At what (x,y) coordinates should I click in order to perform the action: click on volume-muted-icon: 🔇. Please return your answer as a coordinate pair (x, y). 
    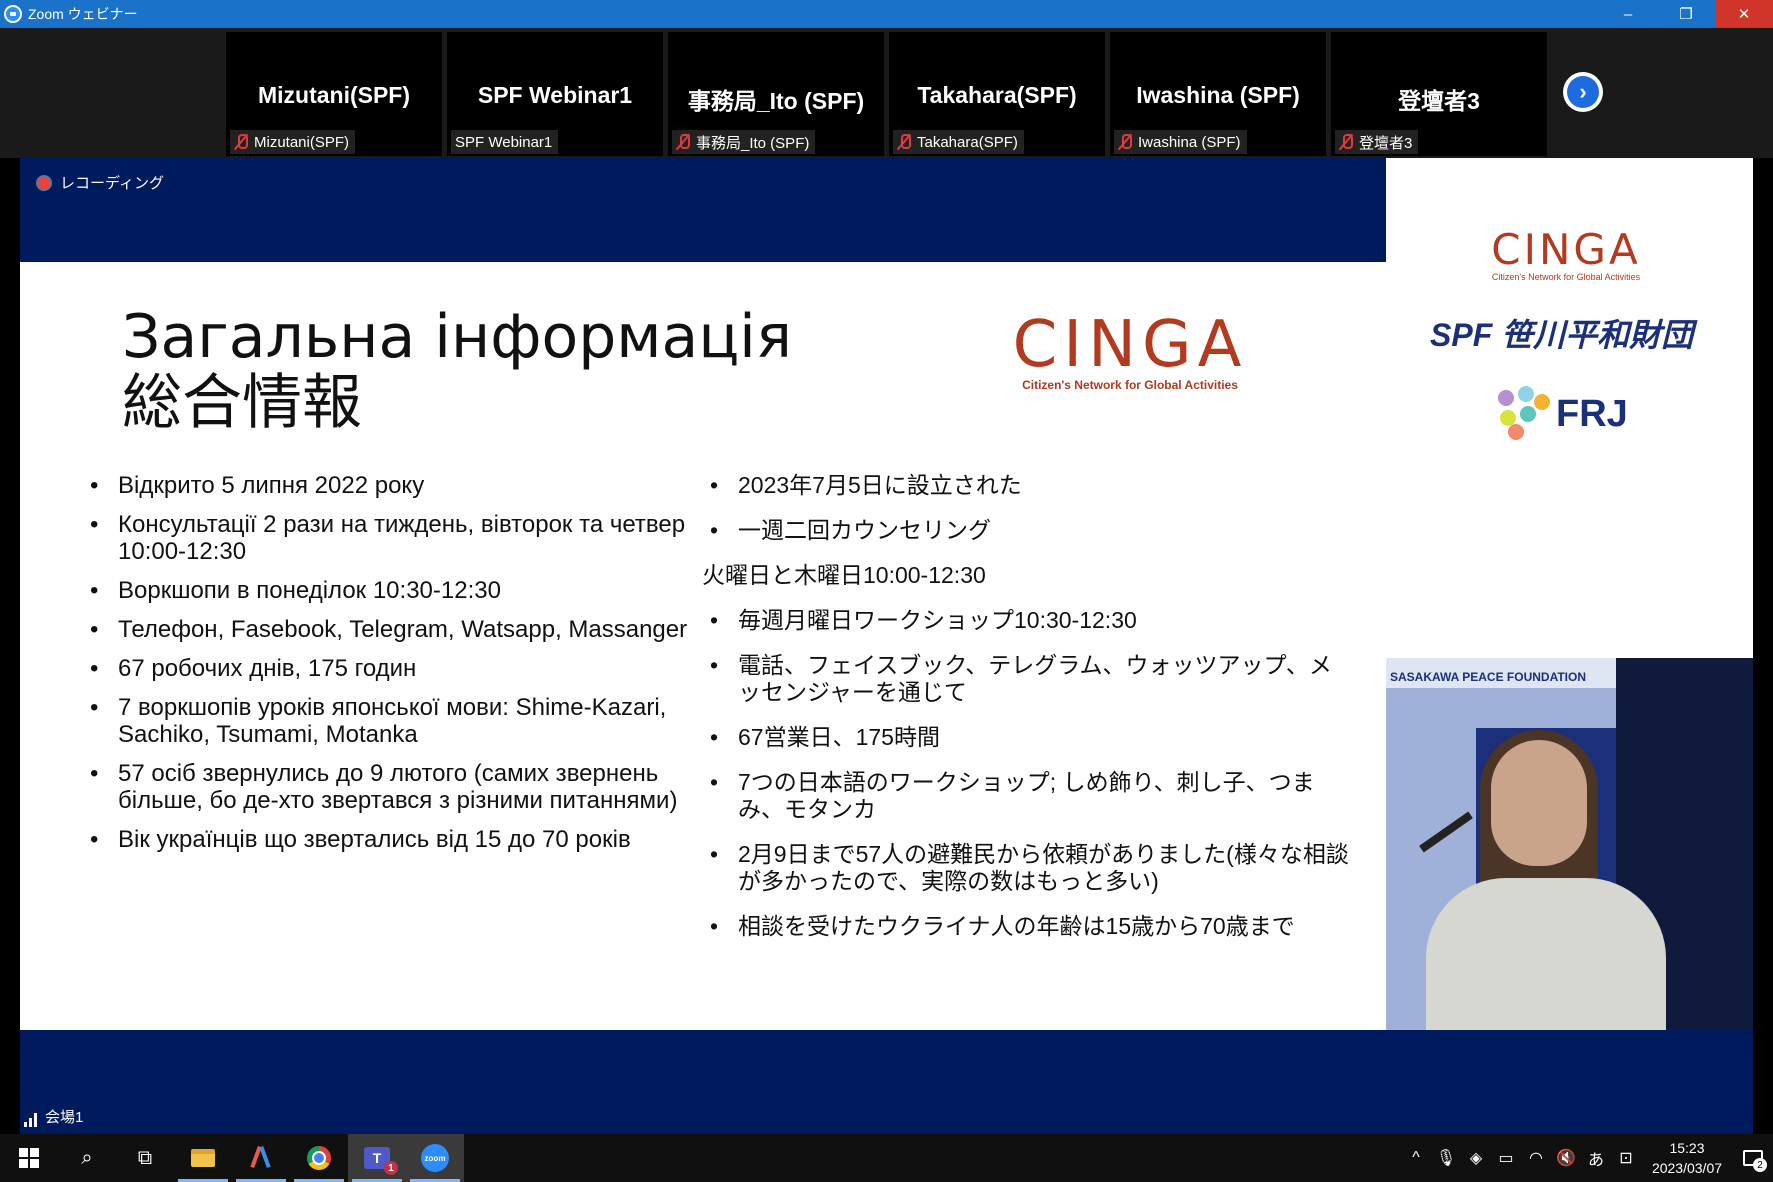
    Looking at the image, I should click on (1566, 1158).